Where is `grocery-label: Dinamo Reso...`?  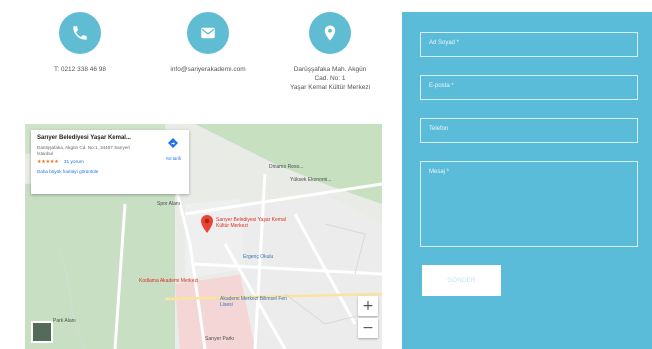
grocery-label: Dinamo Reso... is located at coordinates (286, 167).